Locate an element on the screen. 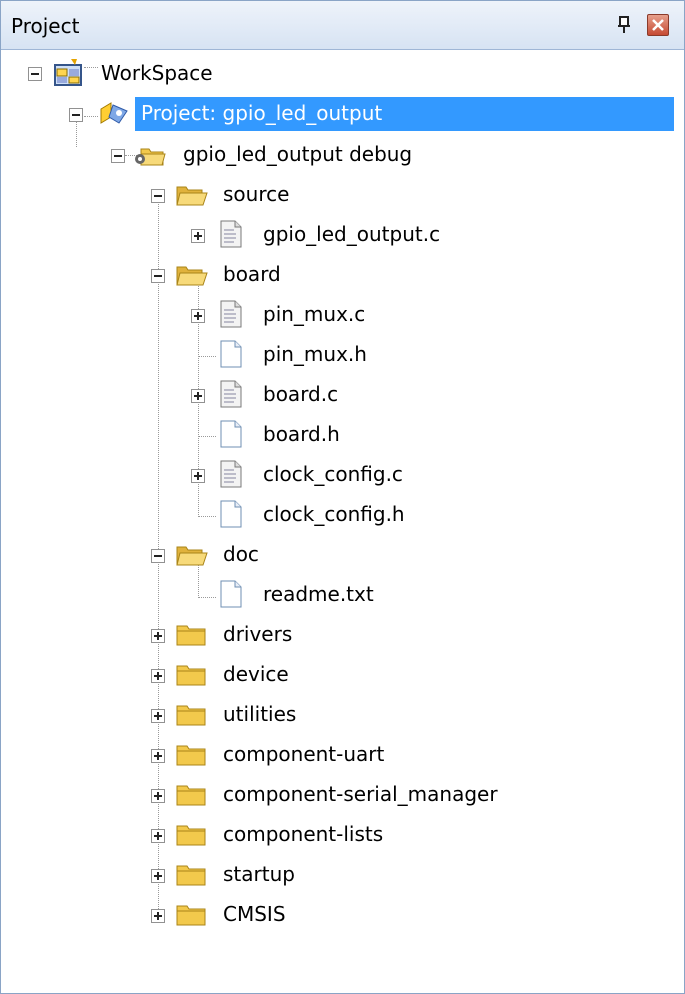 Image resolution: width=685 pixels, height=994 pixels. tree-label: device is located at coordinates (256, 674).